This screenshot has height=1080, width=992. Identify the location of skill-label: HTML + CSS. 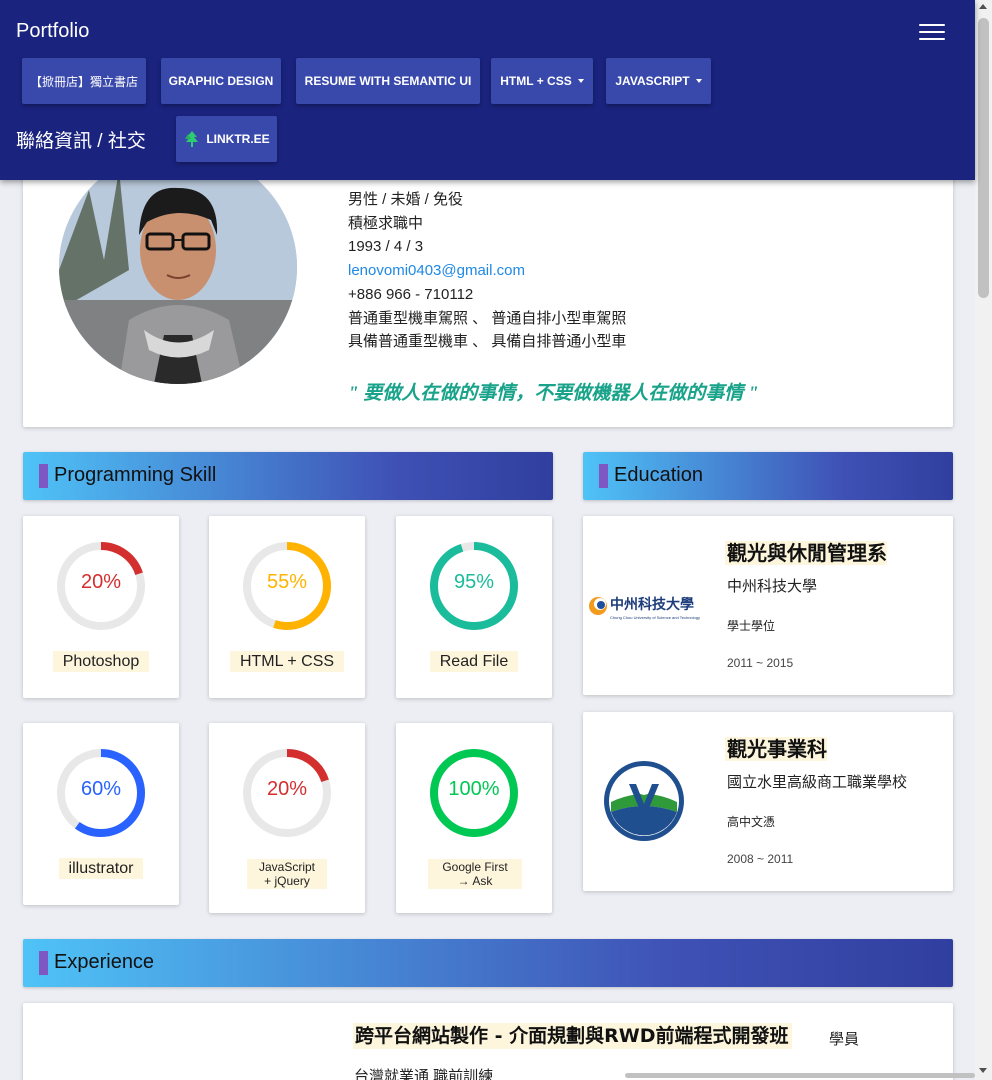
(287, 661).